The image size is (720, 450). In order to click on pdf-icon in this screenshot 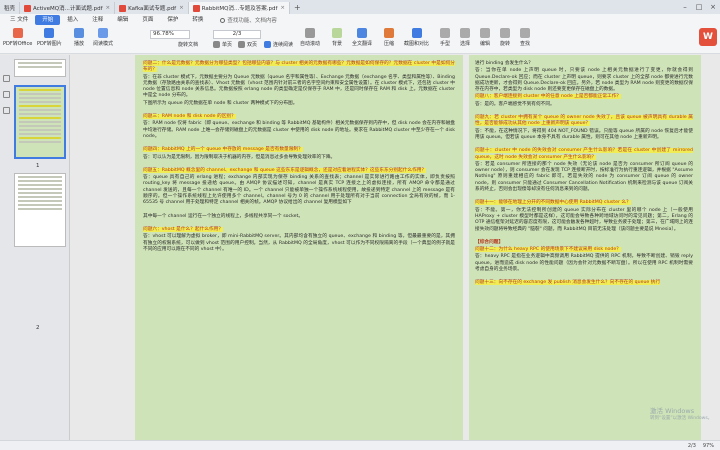, I will do `click(196, 8)`.